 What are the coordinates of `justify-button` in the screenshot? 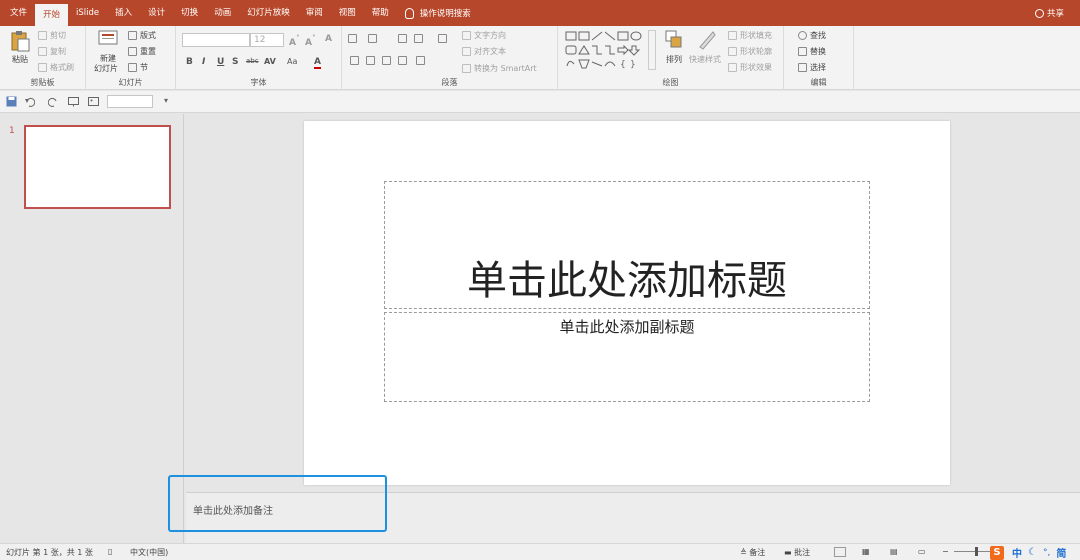 It's located at (404, 60).